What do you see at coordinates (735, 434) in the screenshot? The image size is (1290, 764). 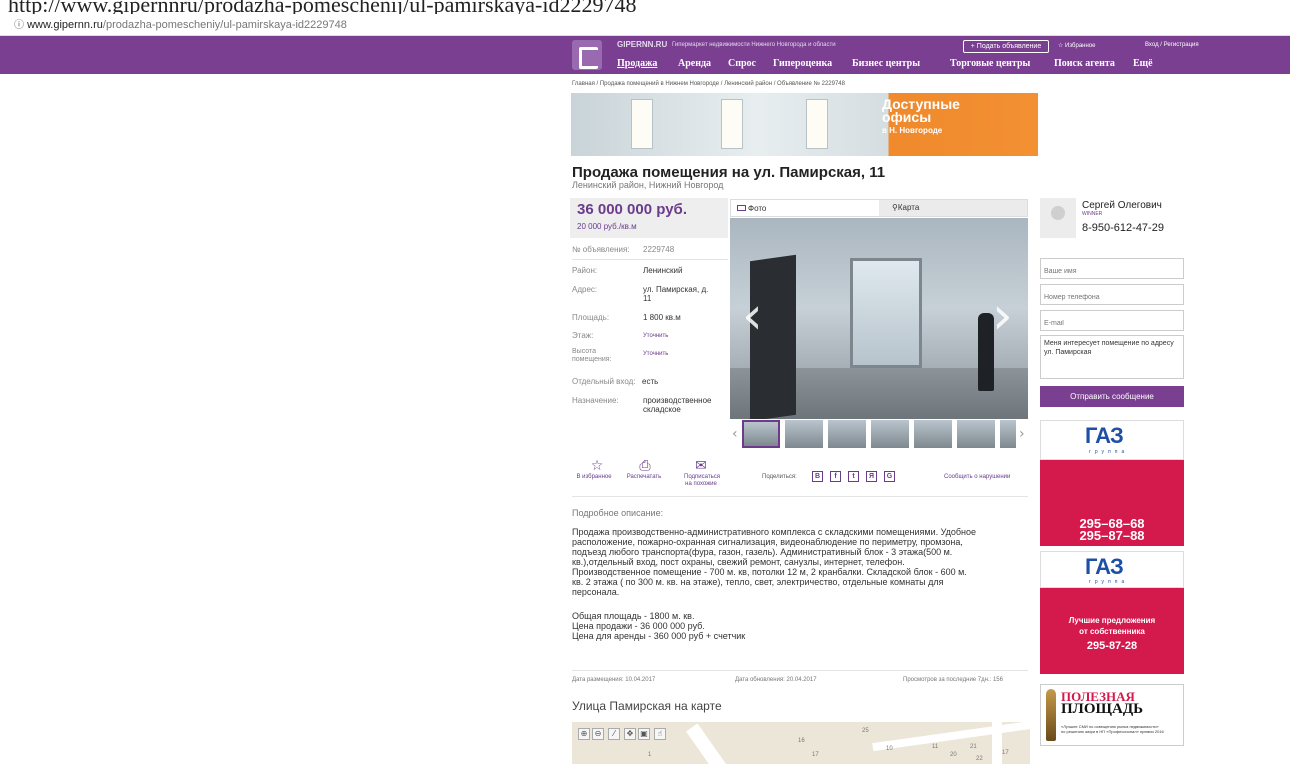 I see `thumbs-prev-arrow: ‹` at bounding box center [735, 434].